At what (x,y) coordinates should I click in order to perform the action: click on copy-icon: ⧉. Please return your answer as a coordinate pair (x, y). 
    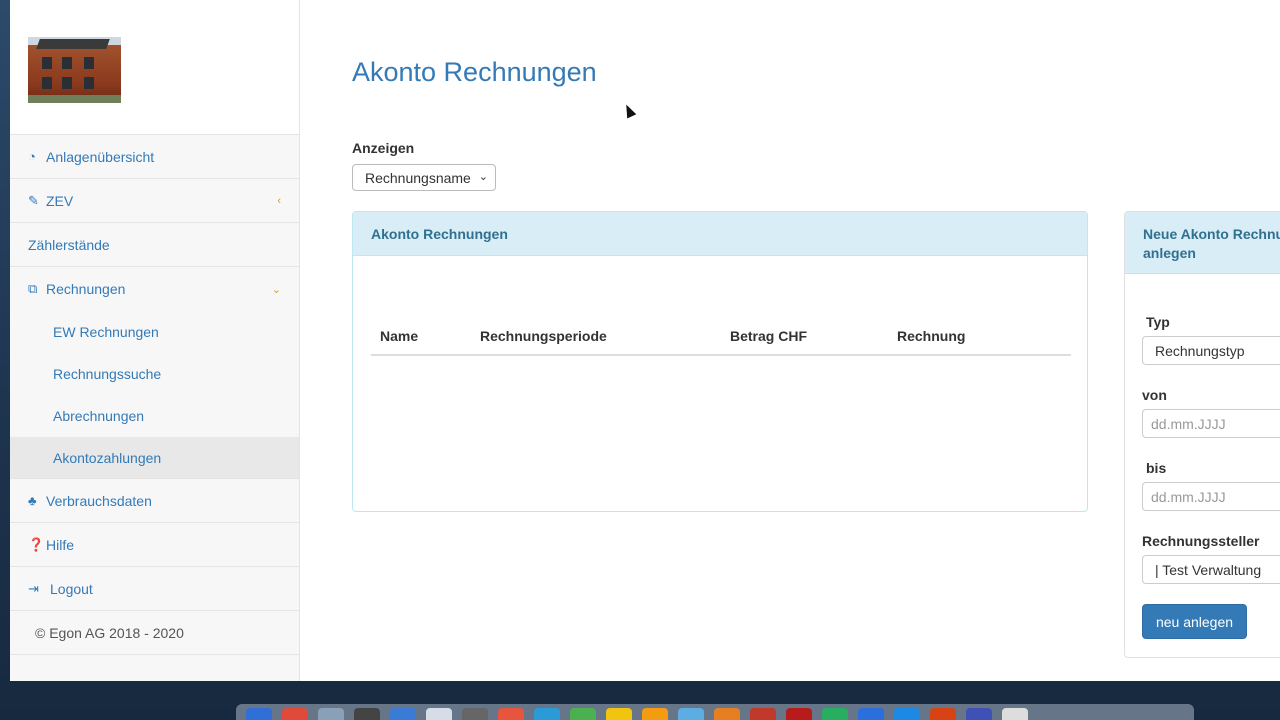
    Looking at the image, I should click on (33, 288).